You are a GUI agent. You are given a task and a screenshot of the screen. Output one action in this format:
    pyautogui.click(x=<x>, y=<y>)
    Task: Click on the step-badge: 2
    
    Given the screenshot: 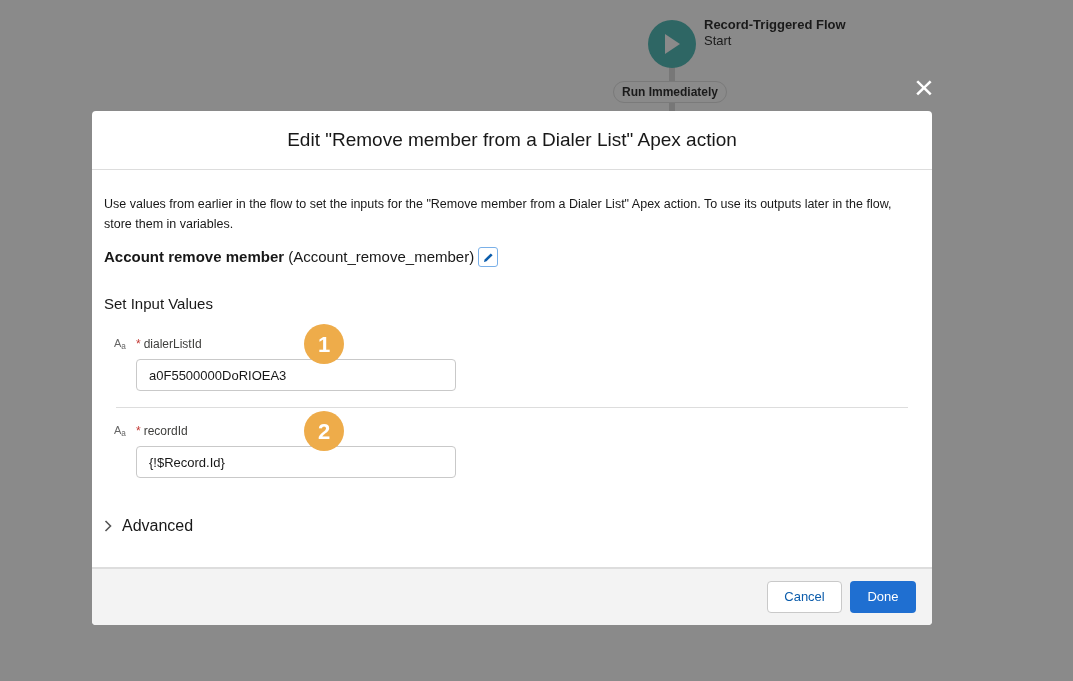 What is the action you would take?
    pyautogui.click(x=324, y=431)
    